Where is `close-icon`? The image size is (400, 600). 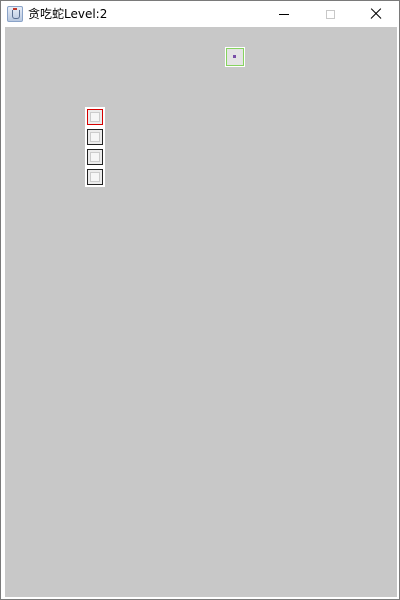
close-icon is located at coordinates (376, 14).